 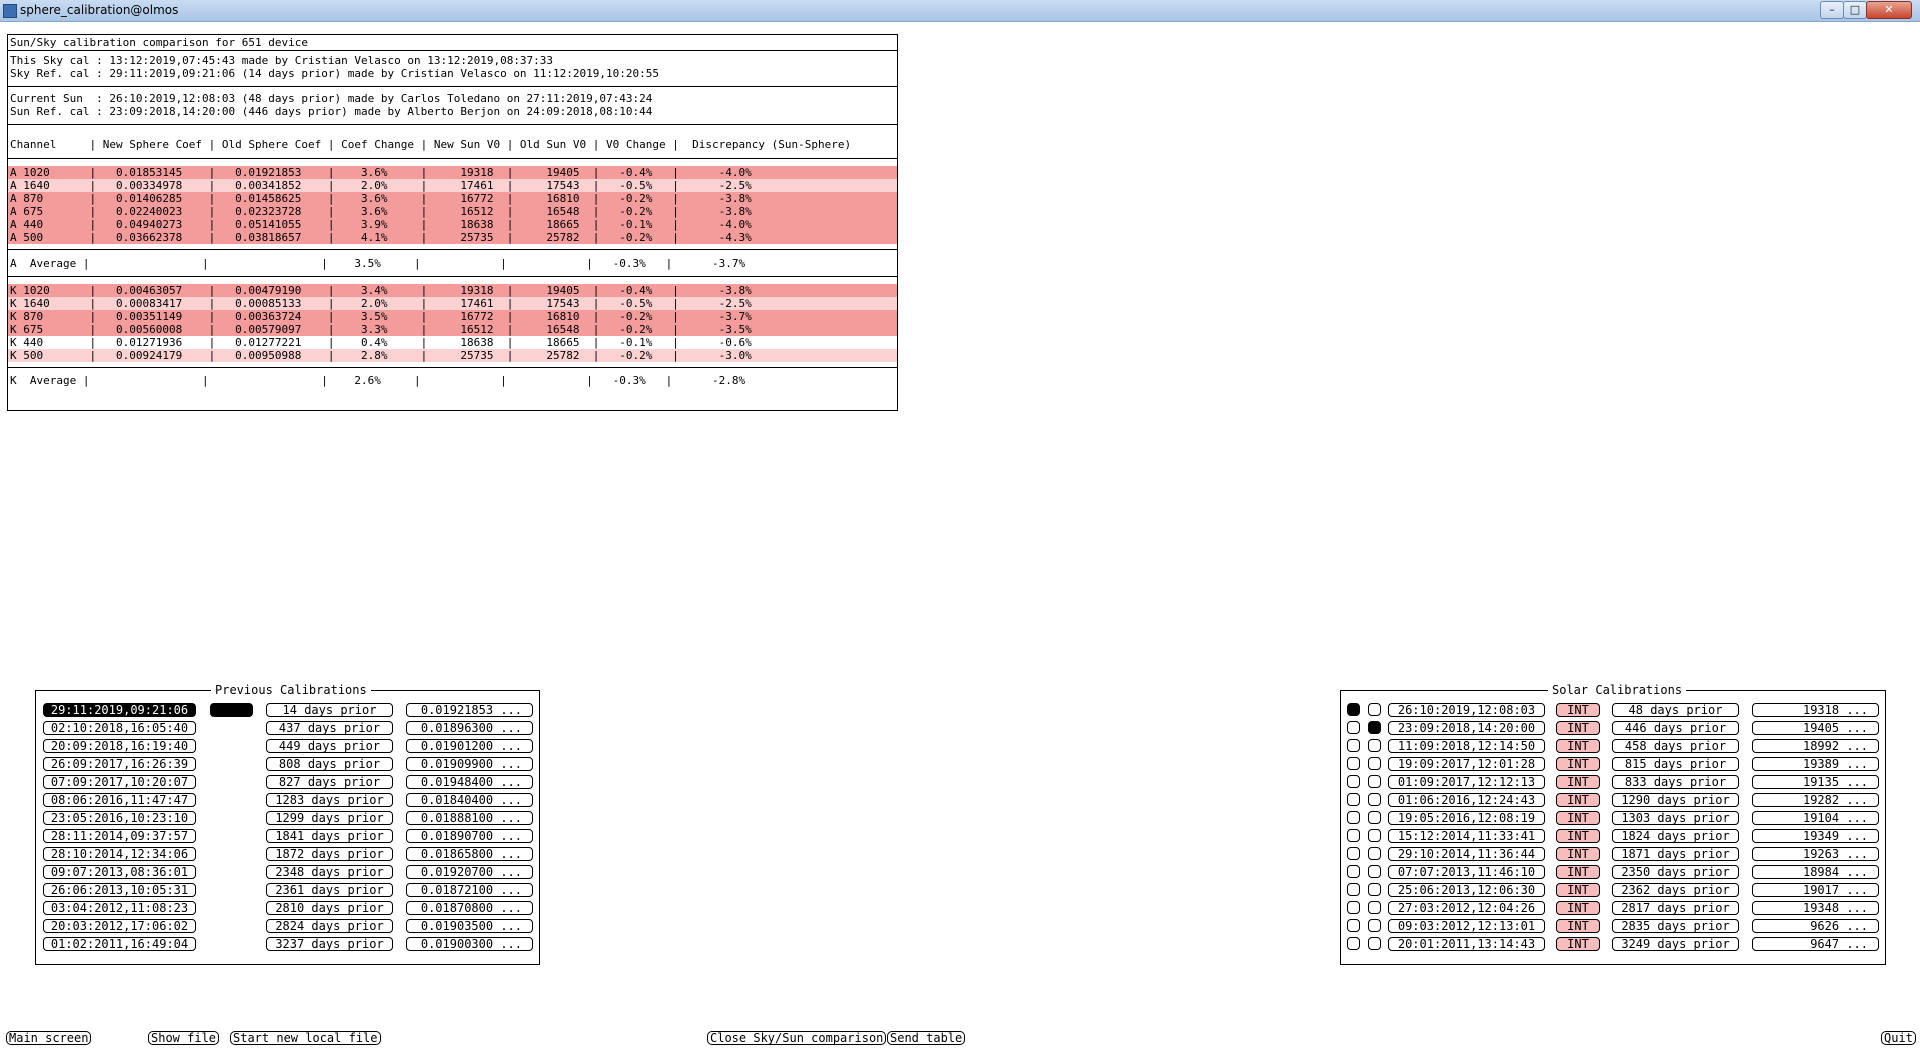 I want to click on solar-calibration-prior-button: 1824 days prior, so click(x=1675, y=836).